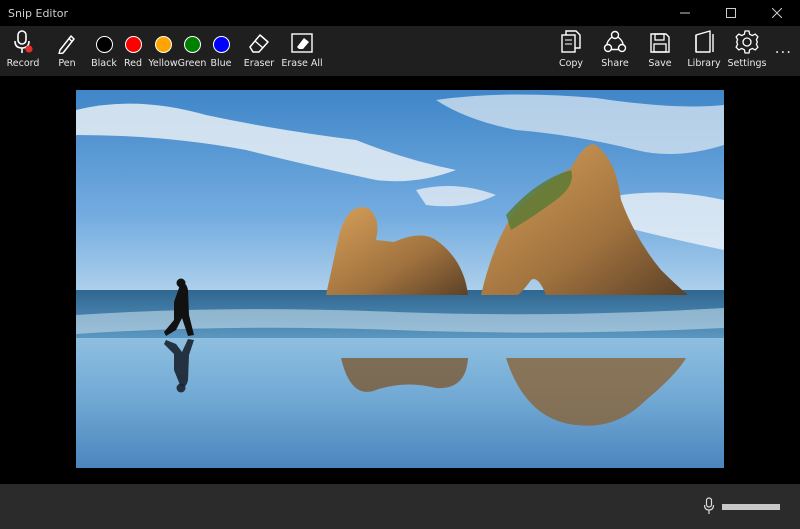  What do you see at coordinates (571, 41) in the screenshot?
I see `copy-icon` at bounding box center [571, 41].